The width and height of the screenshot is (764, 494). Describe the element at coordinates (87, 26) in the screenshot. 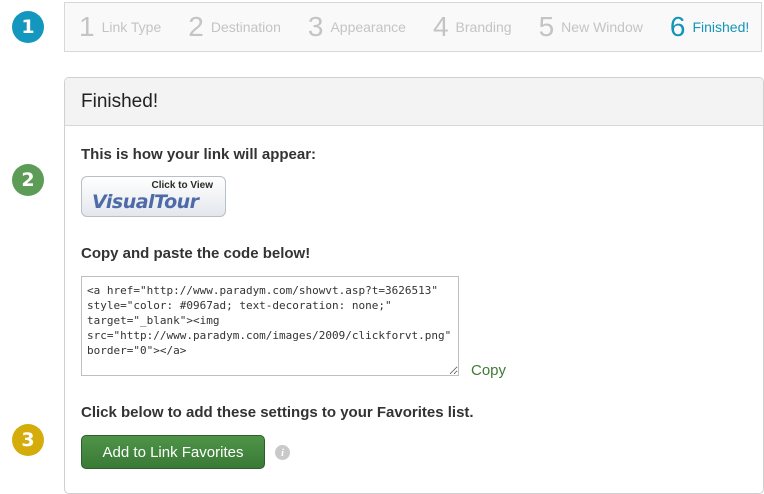

I see `step-number: 1` at that location.